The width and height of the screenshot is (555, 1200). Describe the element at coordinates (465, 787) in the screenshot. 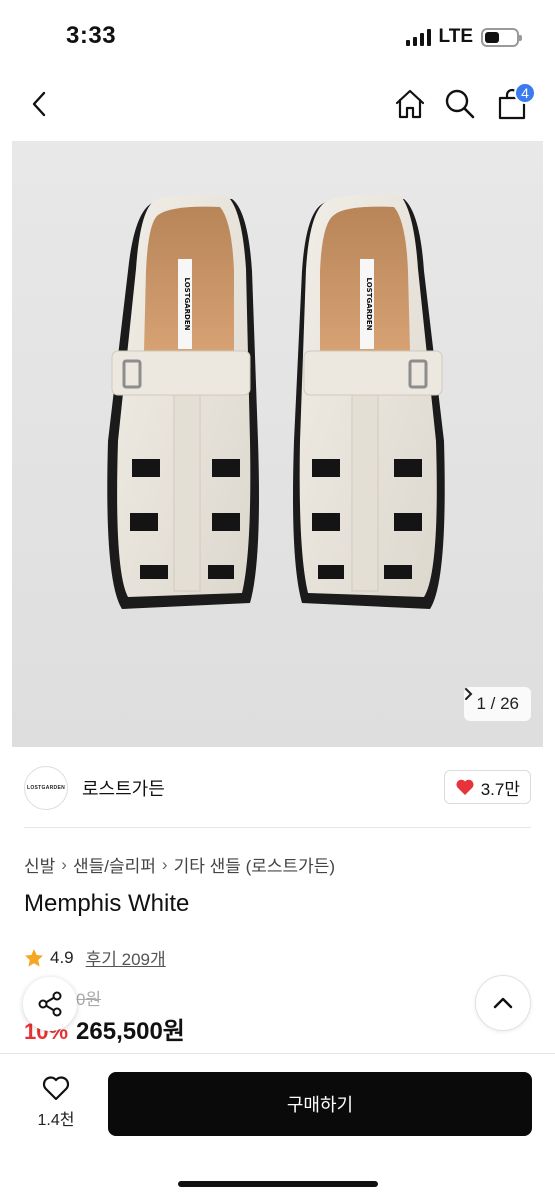

I see `heart-filled-icon` at that location.